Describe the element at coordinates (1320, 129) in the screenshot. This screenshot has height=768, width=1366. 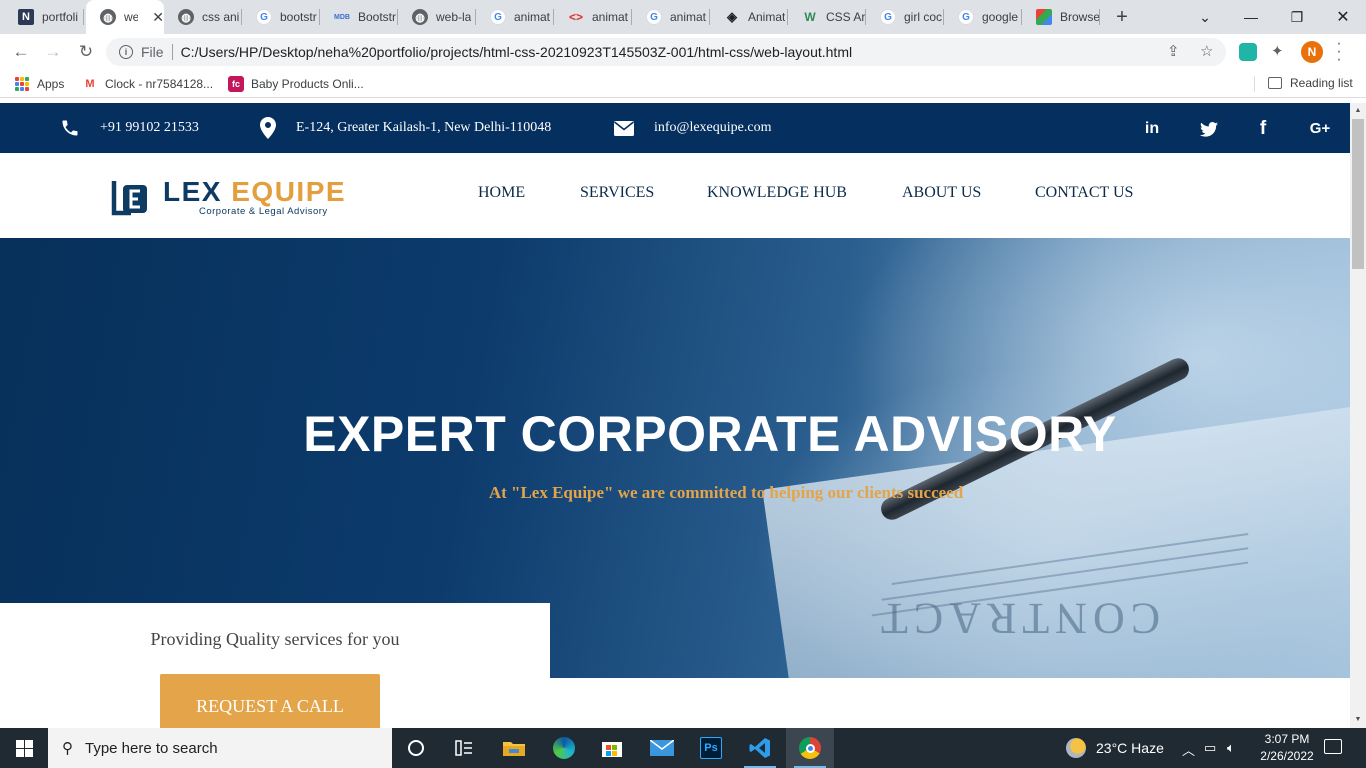
I see `google-plus-icon: G+` at that location.